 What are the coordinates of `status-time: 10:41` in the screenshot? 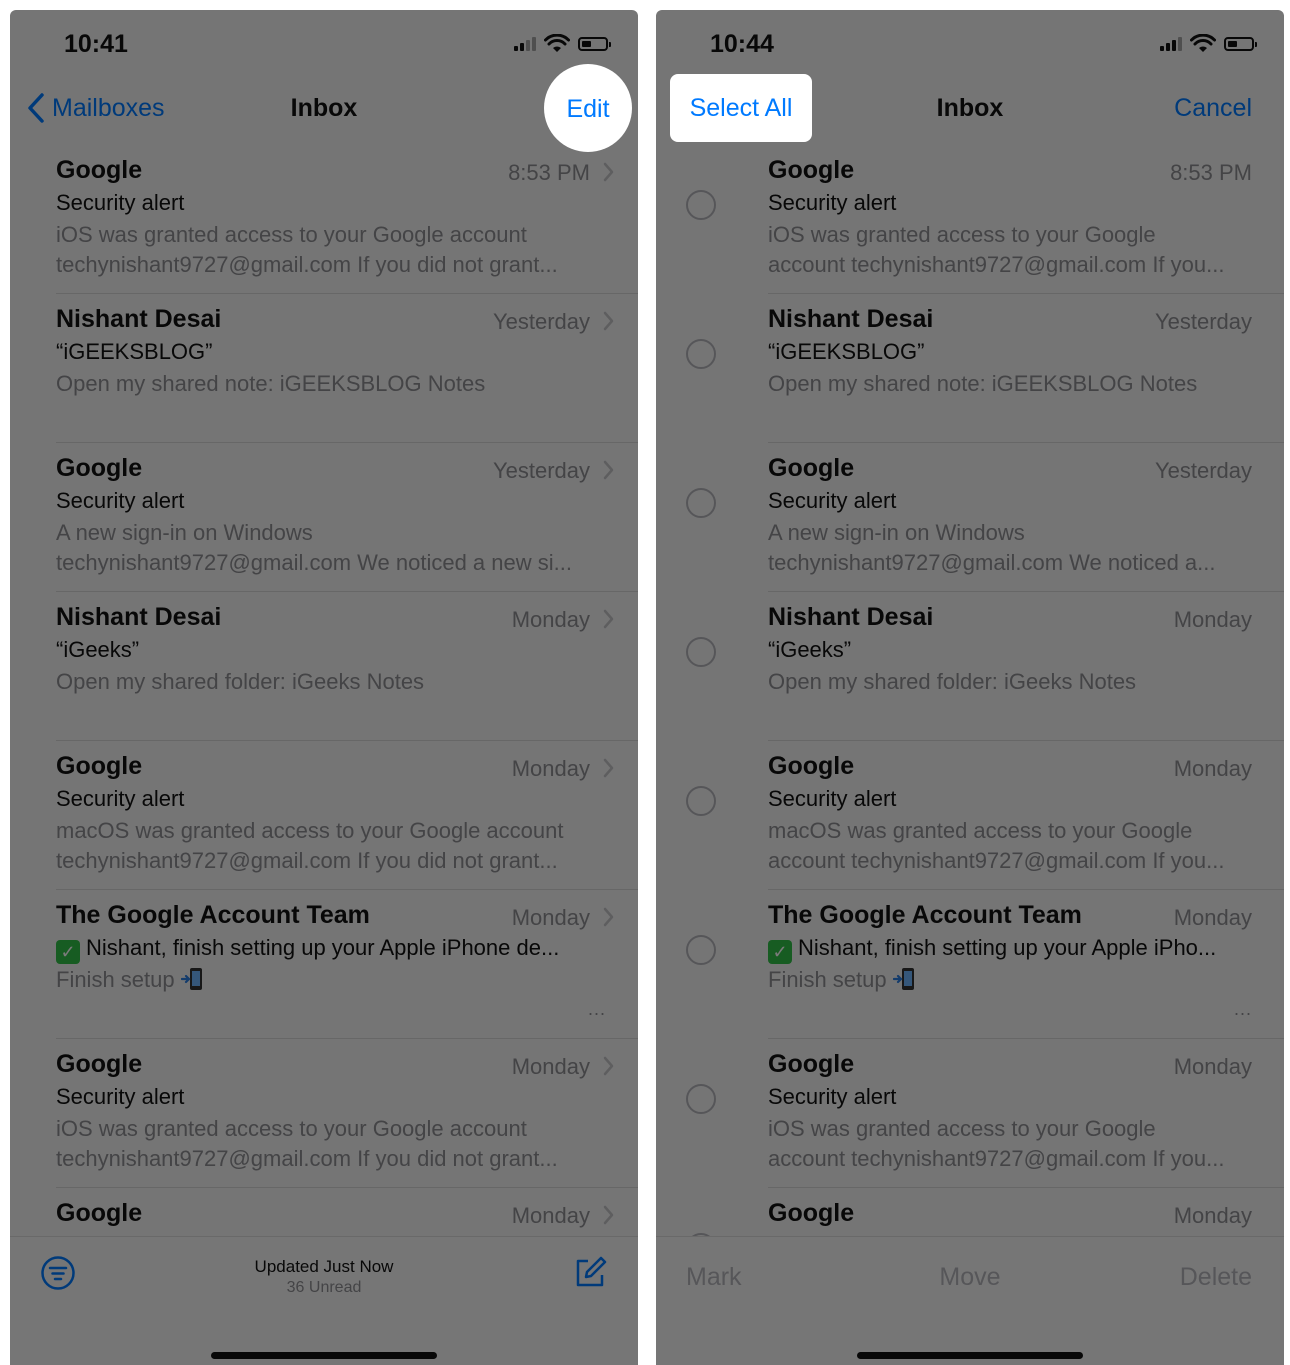 It's located at (96, 44).